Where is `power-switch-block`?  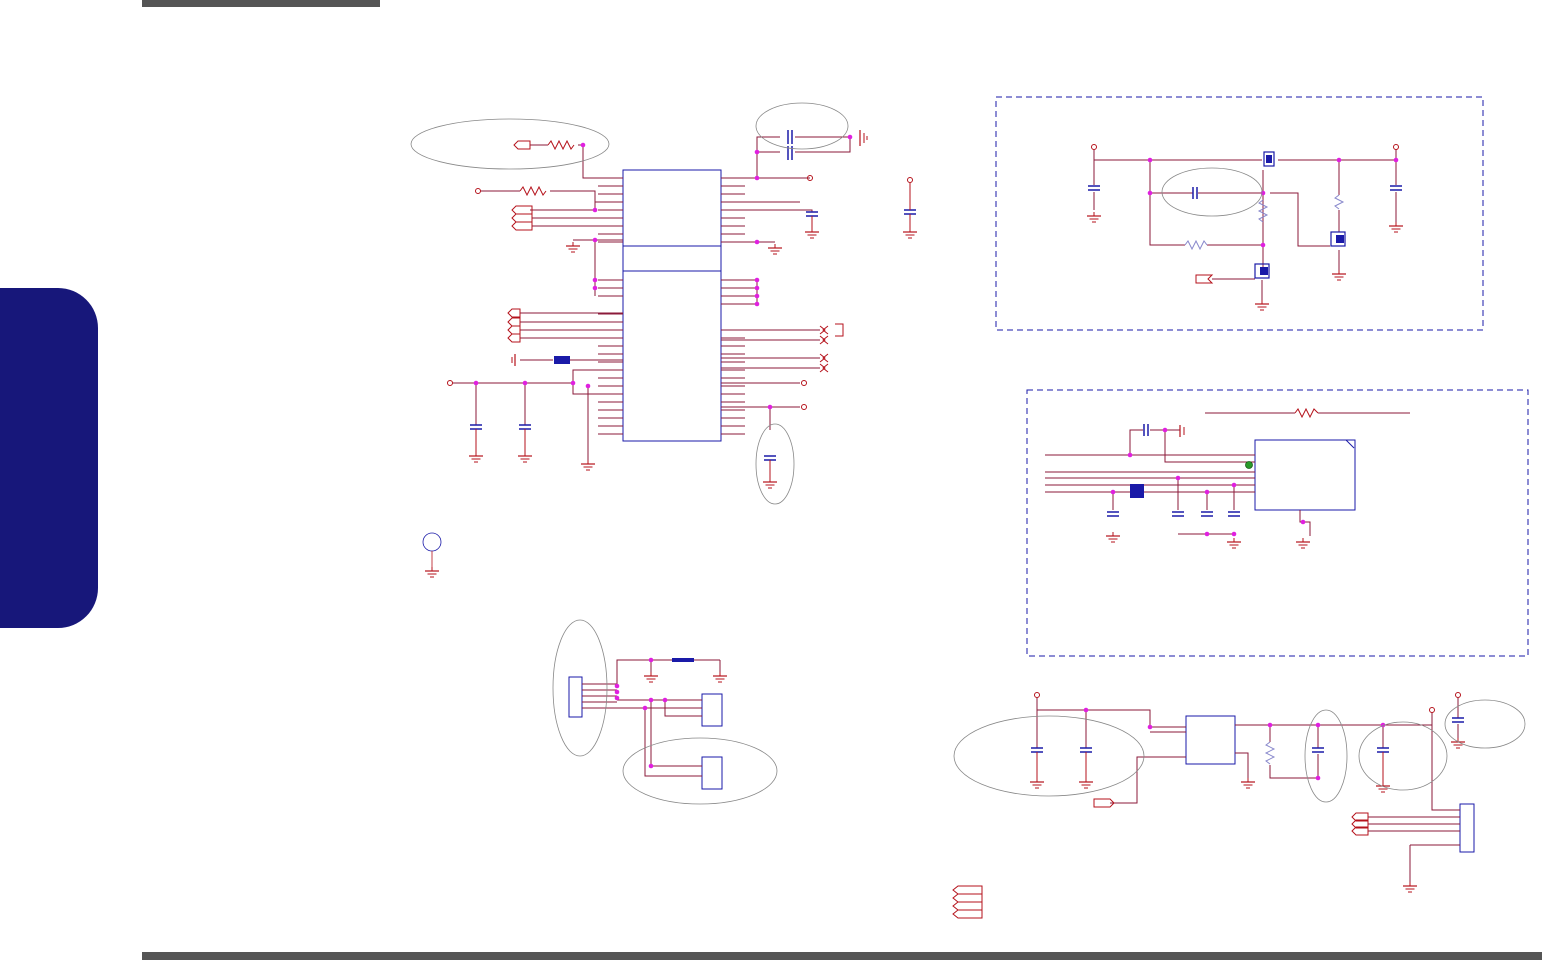 power-switch-block is located at coordinates (1239, 213).